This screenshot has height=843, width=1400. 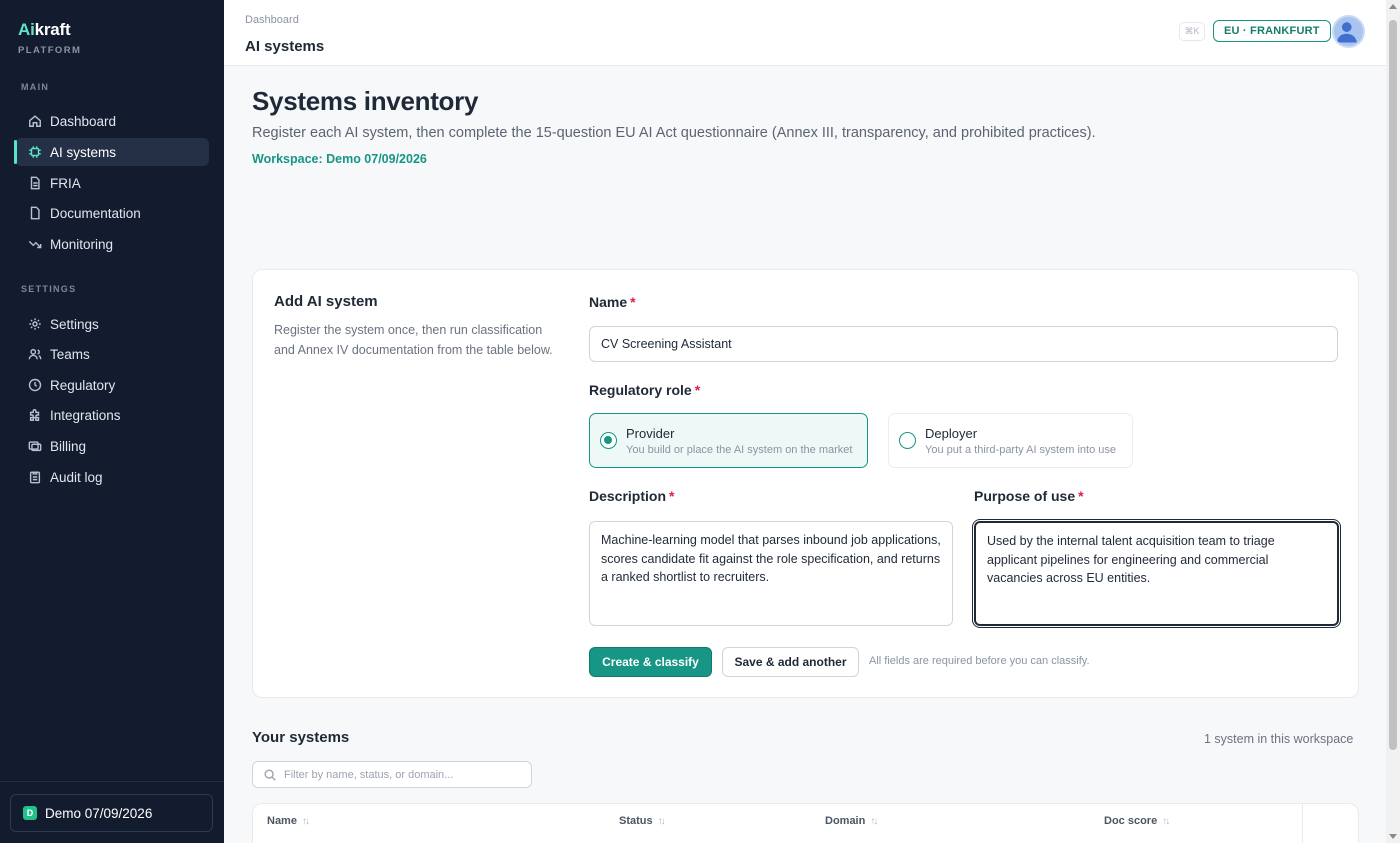 I want to click on systems-table: Name ↑↓ Status ↑↓ Domain ↑↓ Doc score ↑↓, so click(x=805, y=823).